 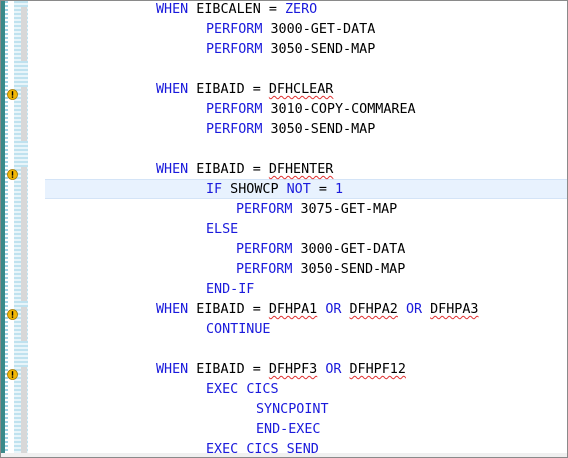 I want to click on code-token: 3010-COPY-COMMAREA, so click(x=339, y=109).